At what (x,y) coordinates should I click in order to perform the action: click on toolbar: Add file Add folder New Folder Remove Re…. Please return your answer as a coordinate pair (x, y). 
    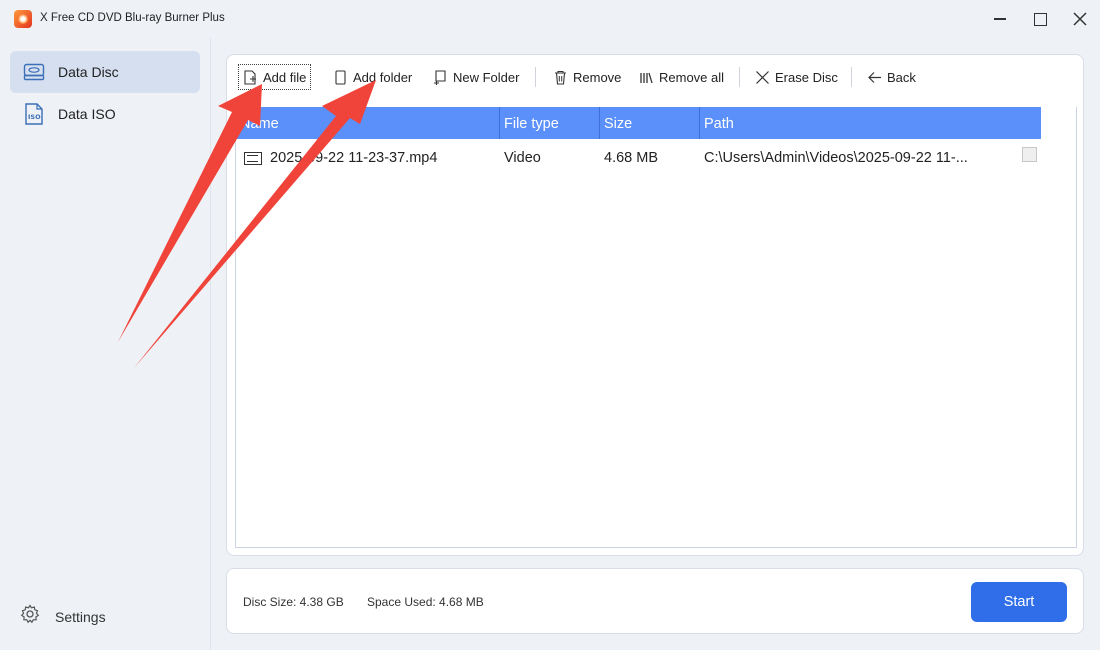
    Looking at the image, I should click on (657, 77).